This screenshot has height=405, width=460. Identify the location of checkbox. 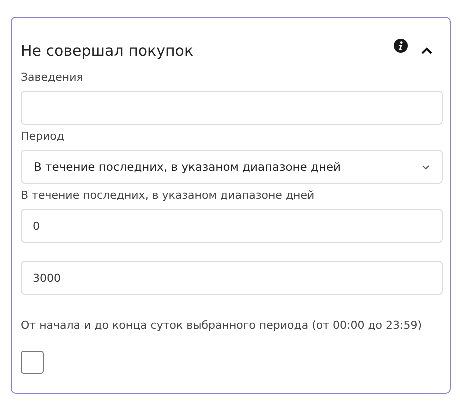
(32, 362).